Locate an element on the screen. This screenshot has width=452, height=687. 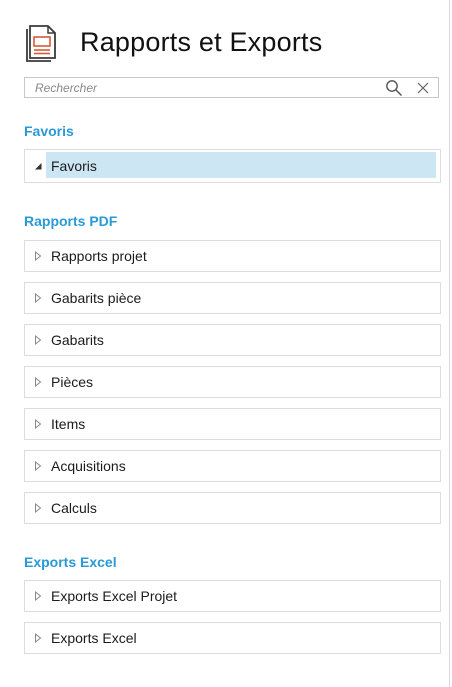
tree-item-label: Exports Excel Projet is located at coordinates (114, 596).